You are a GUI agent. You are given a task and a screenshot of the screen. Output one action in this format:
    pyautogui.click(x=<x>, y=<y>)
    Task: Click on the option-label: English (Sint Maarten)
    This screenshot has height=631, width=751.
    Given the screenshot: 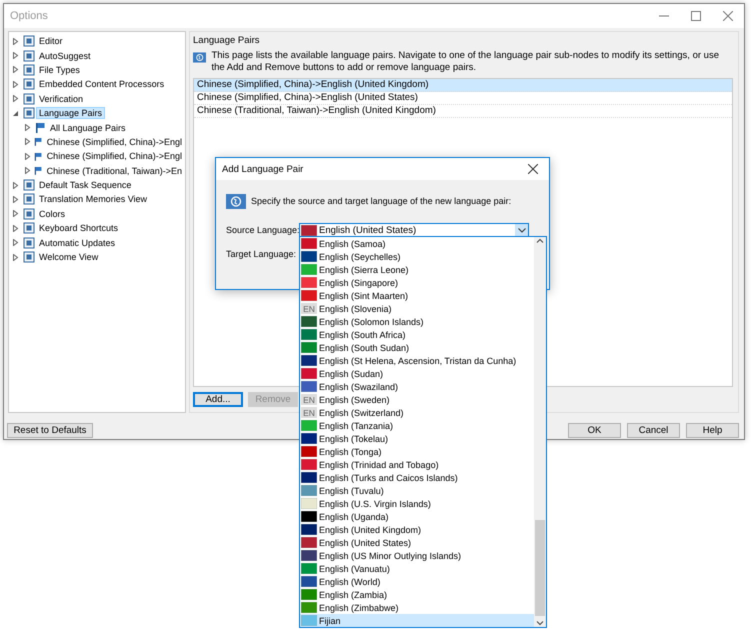 What is the action you would take?
    pyautogui.click(x=363, y=295)
    